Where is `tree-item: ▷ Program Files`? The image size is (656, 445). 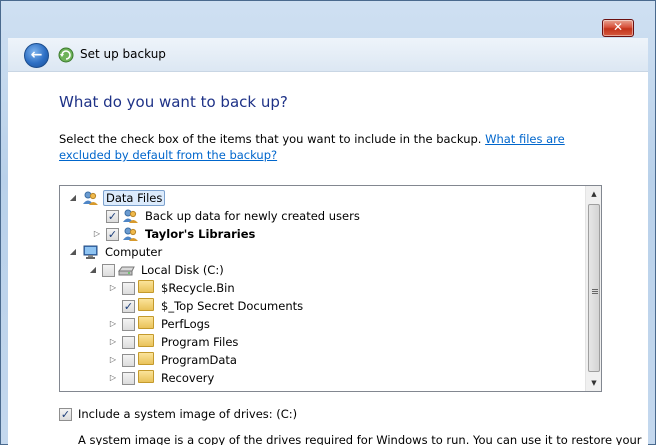
tree-item: ▷ Program Files is located at coordinates (174, 342).